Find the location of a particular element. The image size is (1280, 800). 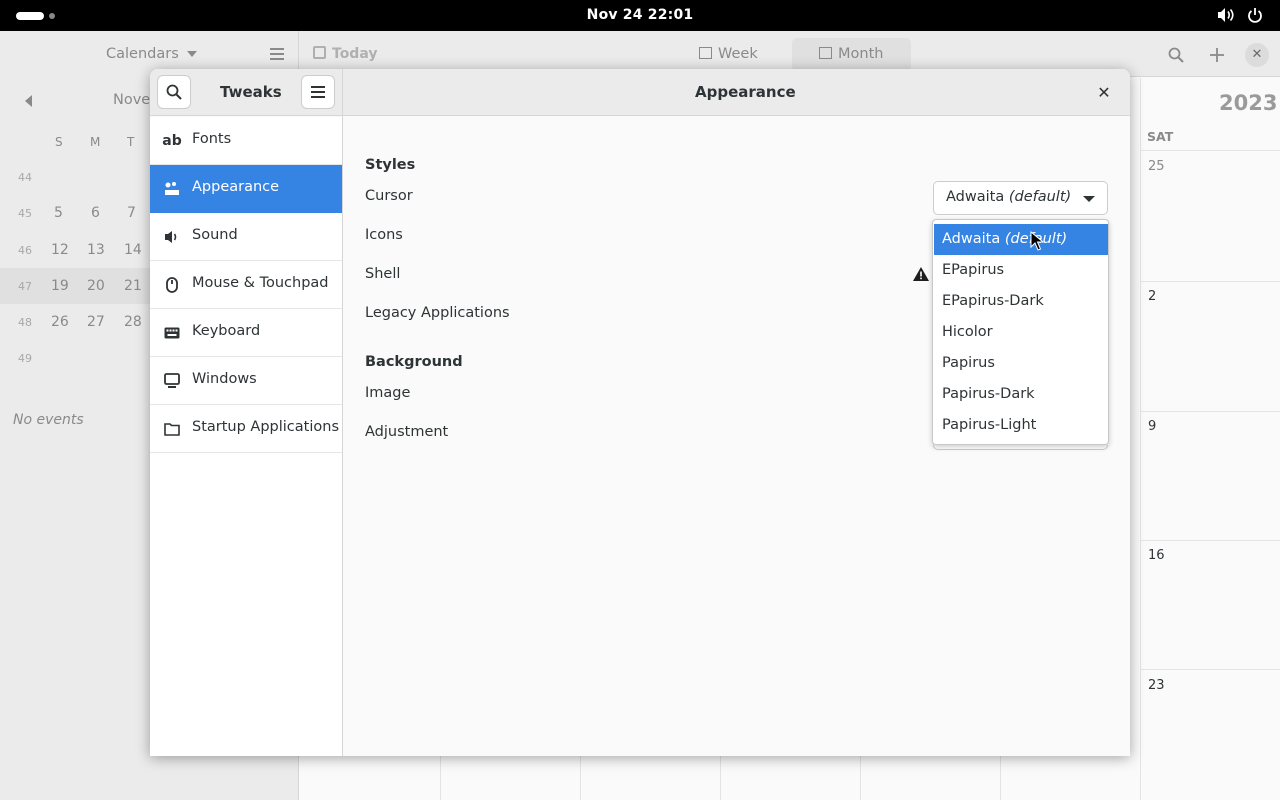

mini-week-row: 49 is located at coordinates (75, 358).